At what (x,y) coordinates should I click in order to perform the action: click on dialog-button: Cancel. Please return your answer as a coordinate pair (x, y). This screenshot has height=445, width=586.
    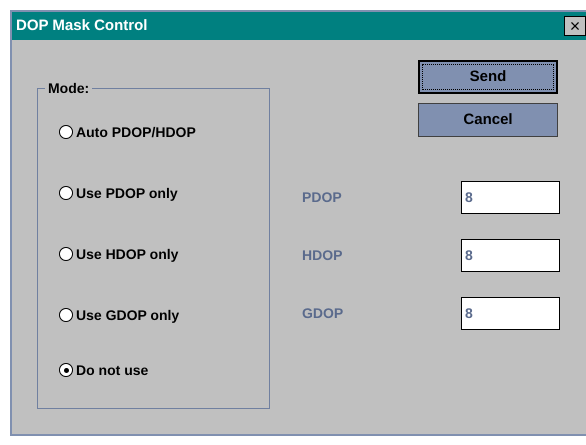
    Looking at the image, I should click on (488, 120).